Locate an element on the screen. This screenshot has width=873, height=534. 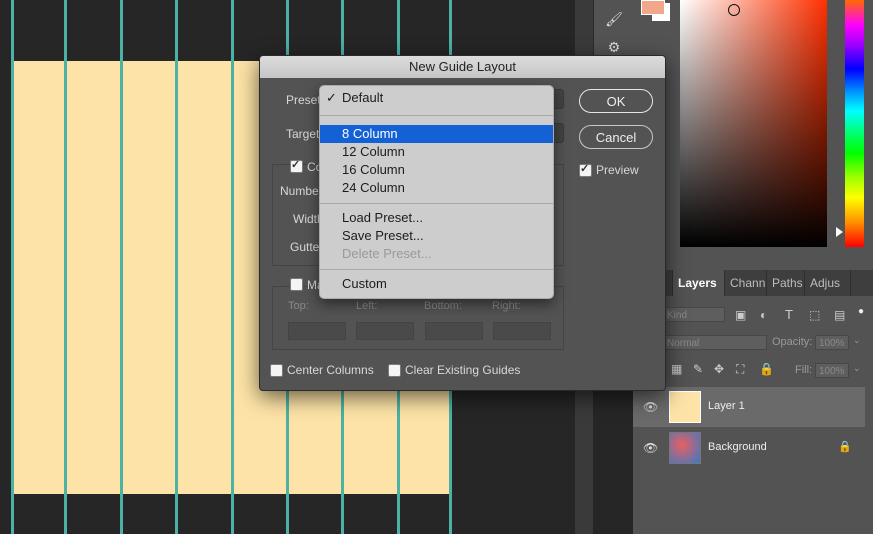
menu-item-custom: Custom is located at coordinates (436, 284).